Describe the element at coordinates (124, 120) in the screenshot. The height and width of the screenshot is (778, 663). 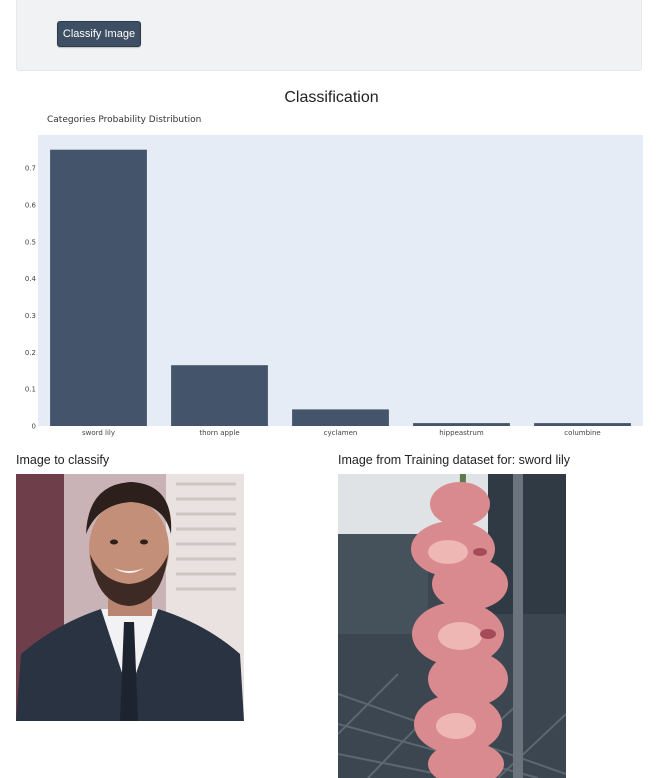
I see `chart-title: Categories Probability Distribution` at that location.